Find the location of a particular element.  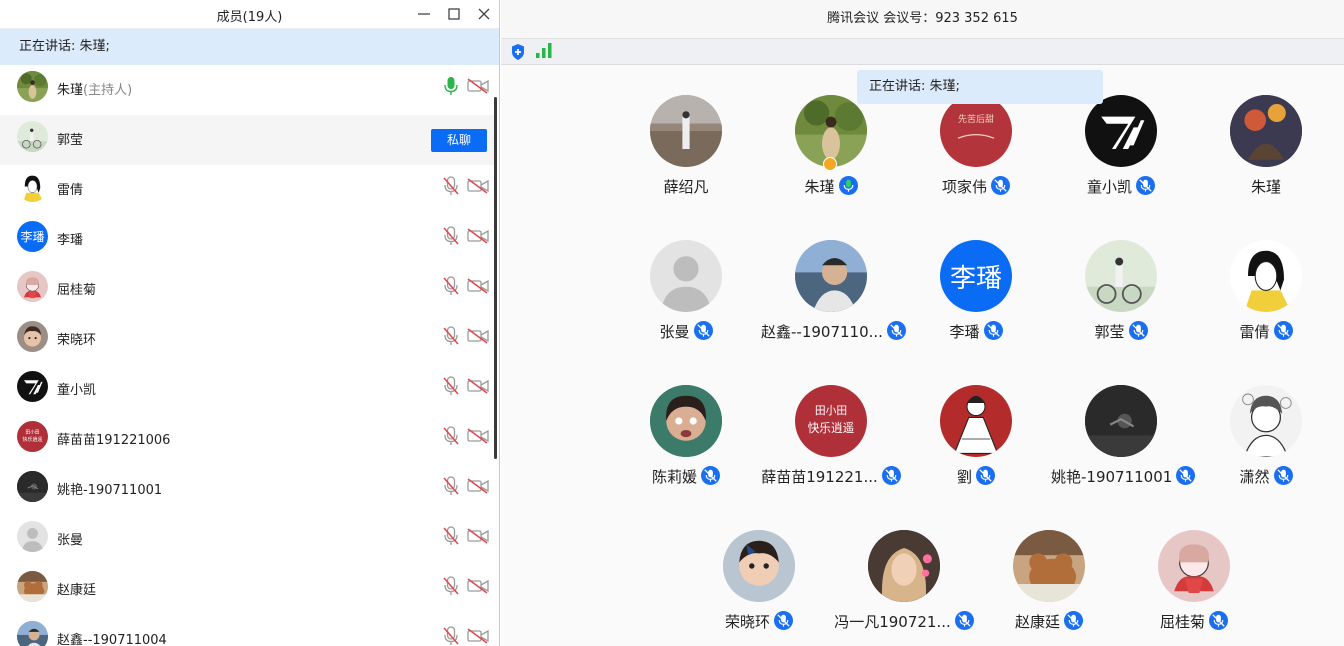

member-row: 张曼 is located at coordinates (247, 540).